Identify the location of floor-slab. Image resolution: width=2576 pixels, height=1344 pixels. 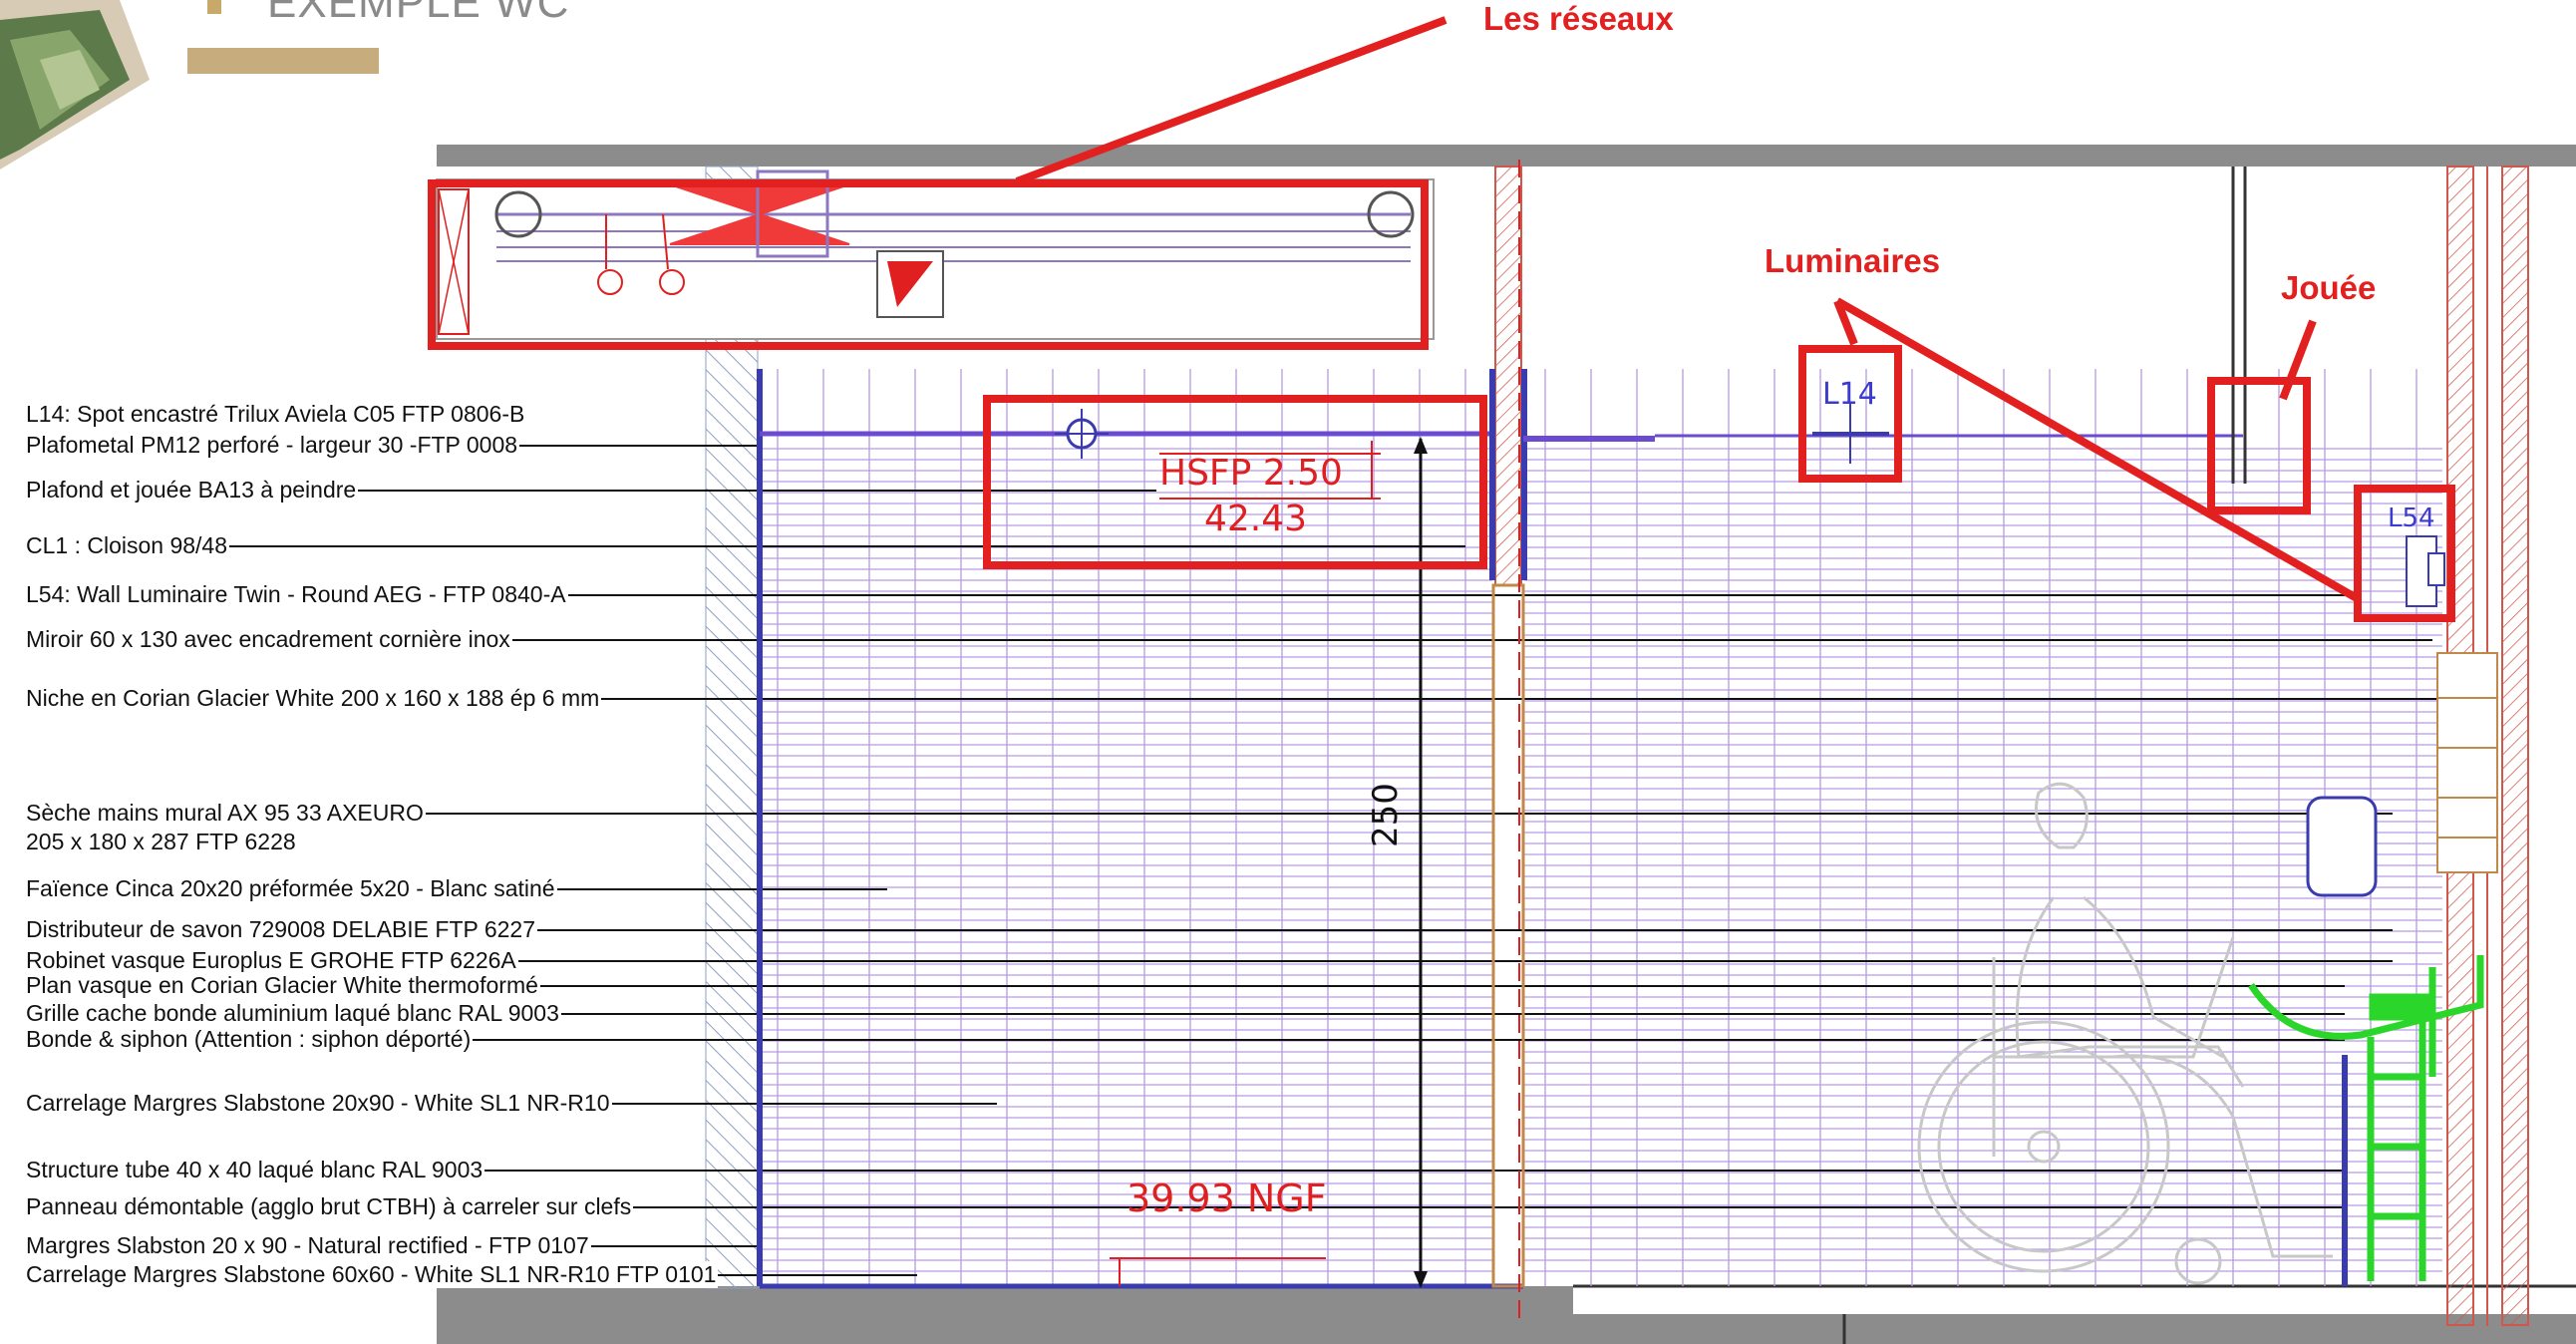
(1005, 1315).